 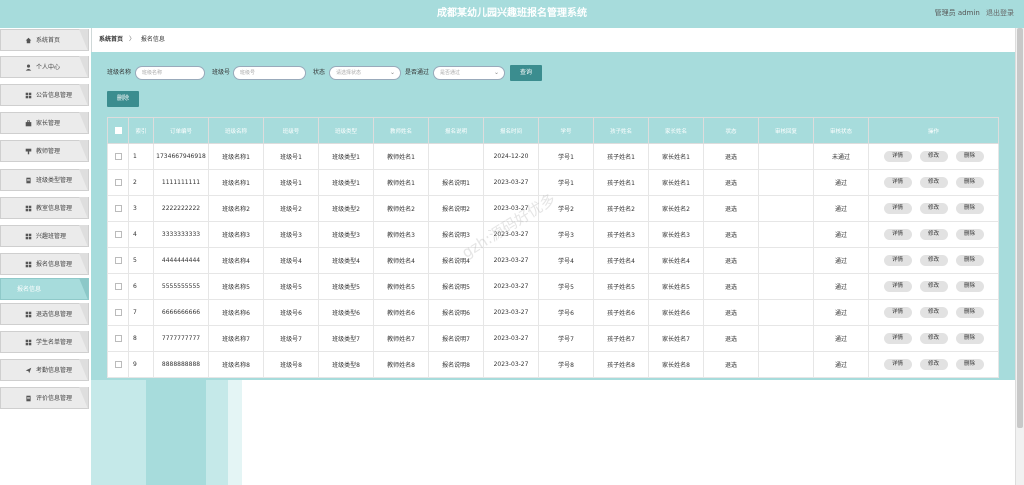 I want to click on class-name-input: 班级名称, so click(x=170, y=73).